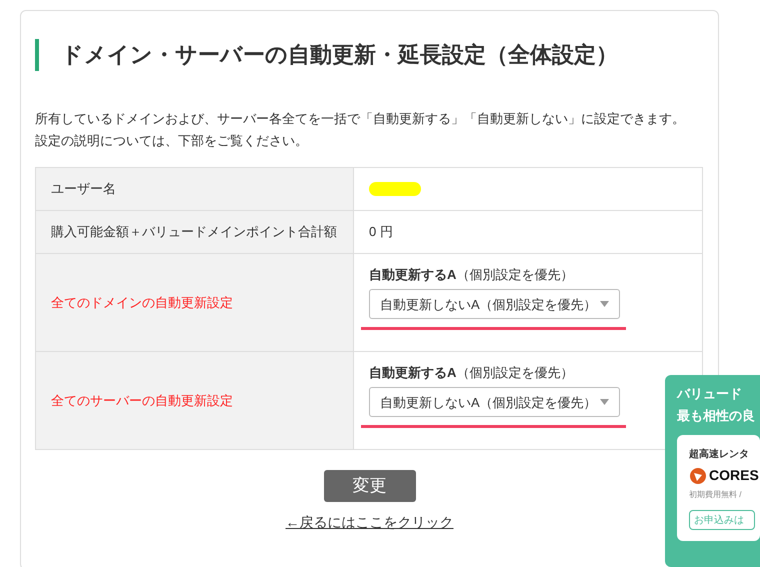 This screenshot has height=567, width=760. What do you see at coordinates (710, 394) in the screenshot?
I see `ad-heading: バリュード` at bounding box center [710, 394].